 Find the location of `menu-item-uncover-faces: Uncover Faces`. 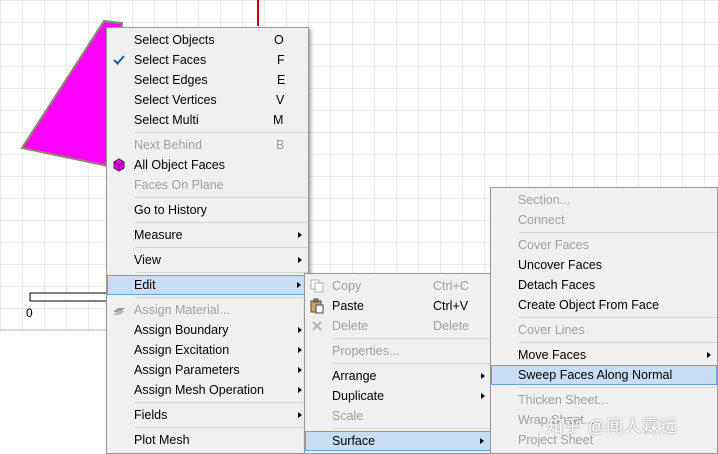

menu-item-uncover-faces: Uncover Faces is located at coordinates (604, 265).